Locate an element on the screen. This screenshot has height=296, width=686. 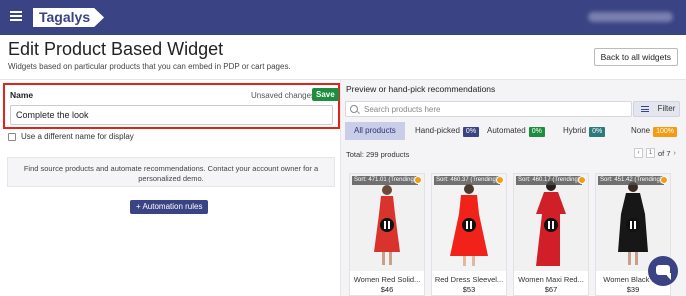
tab-none: None 100% is located at coordinates (654, 131).